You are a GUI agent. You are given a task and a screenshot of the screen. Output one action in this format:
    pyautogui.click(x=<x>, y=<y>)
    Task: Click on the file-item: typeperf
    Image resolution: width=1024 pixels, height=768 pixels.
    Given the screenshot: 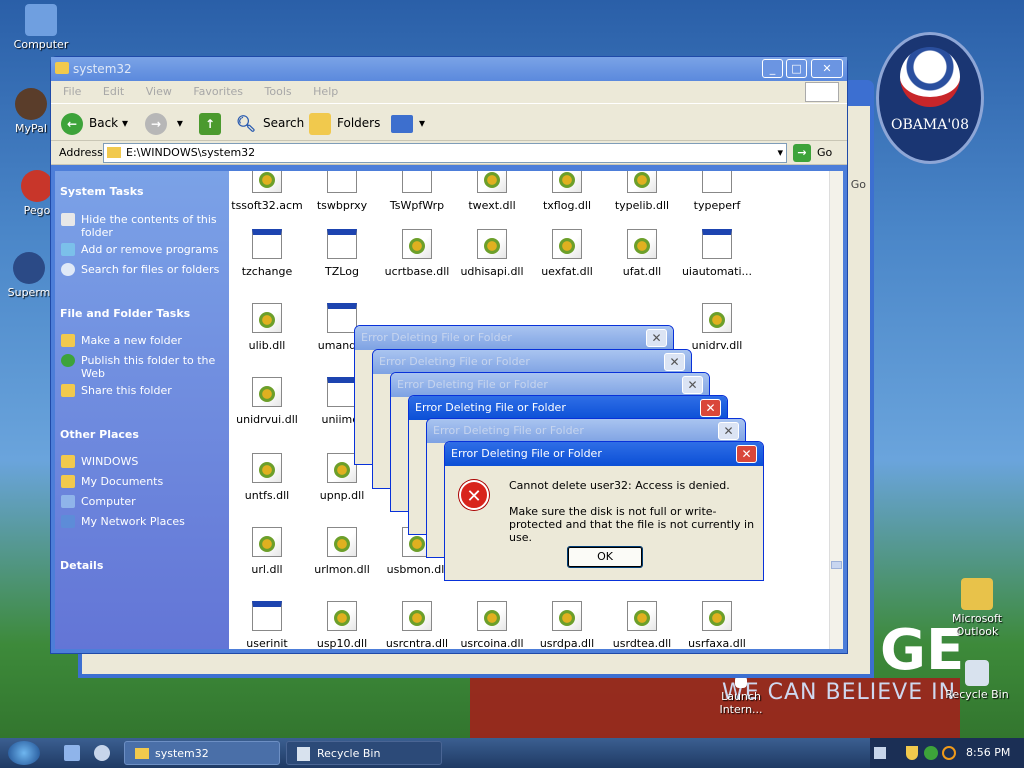 What is the action you would take?
    pyautogui.click(x=717, y=191)
    